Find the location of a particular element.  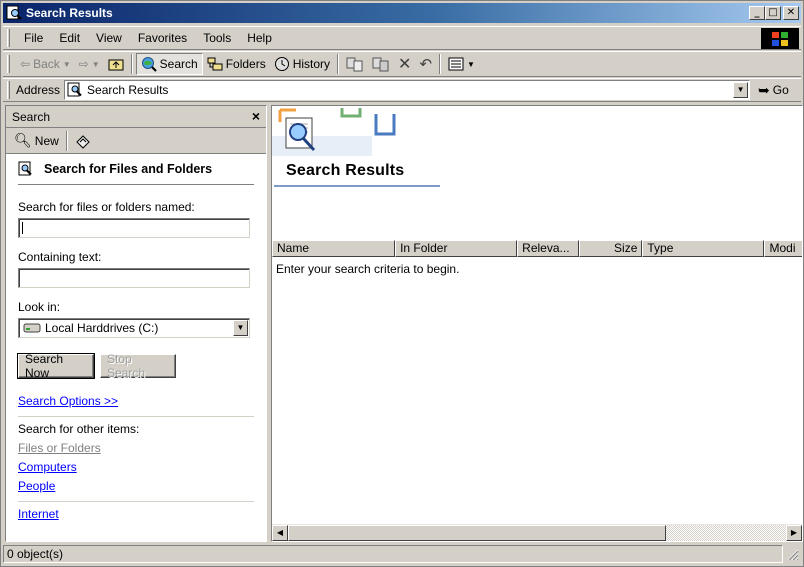

empty-results-message: Enter your search criteria to begin. is located at coordinates (368, 269).